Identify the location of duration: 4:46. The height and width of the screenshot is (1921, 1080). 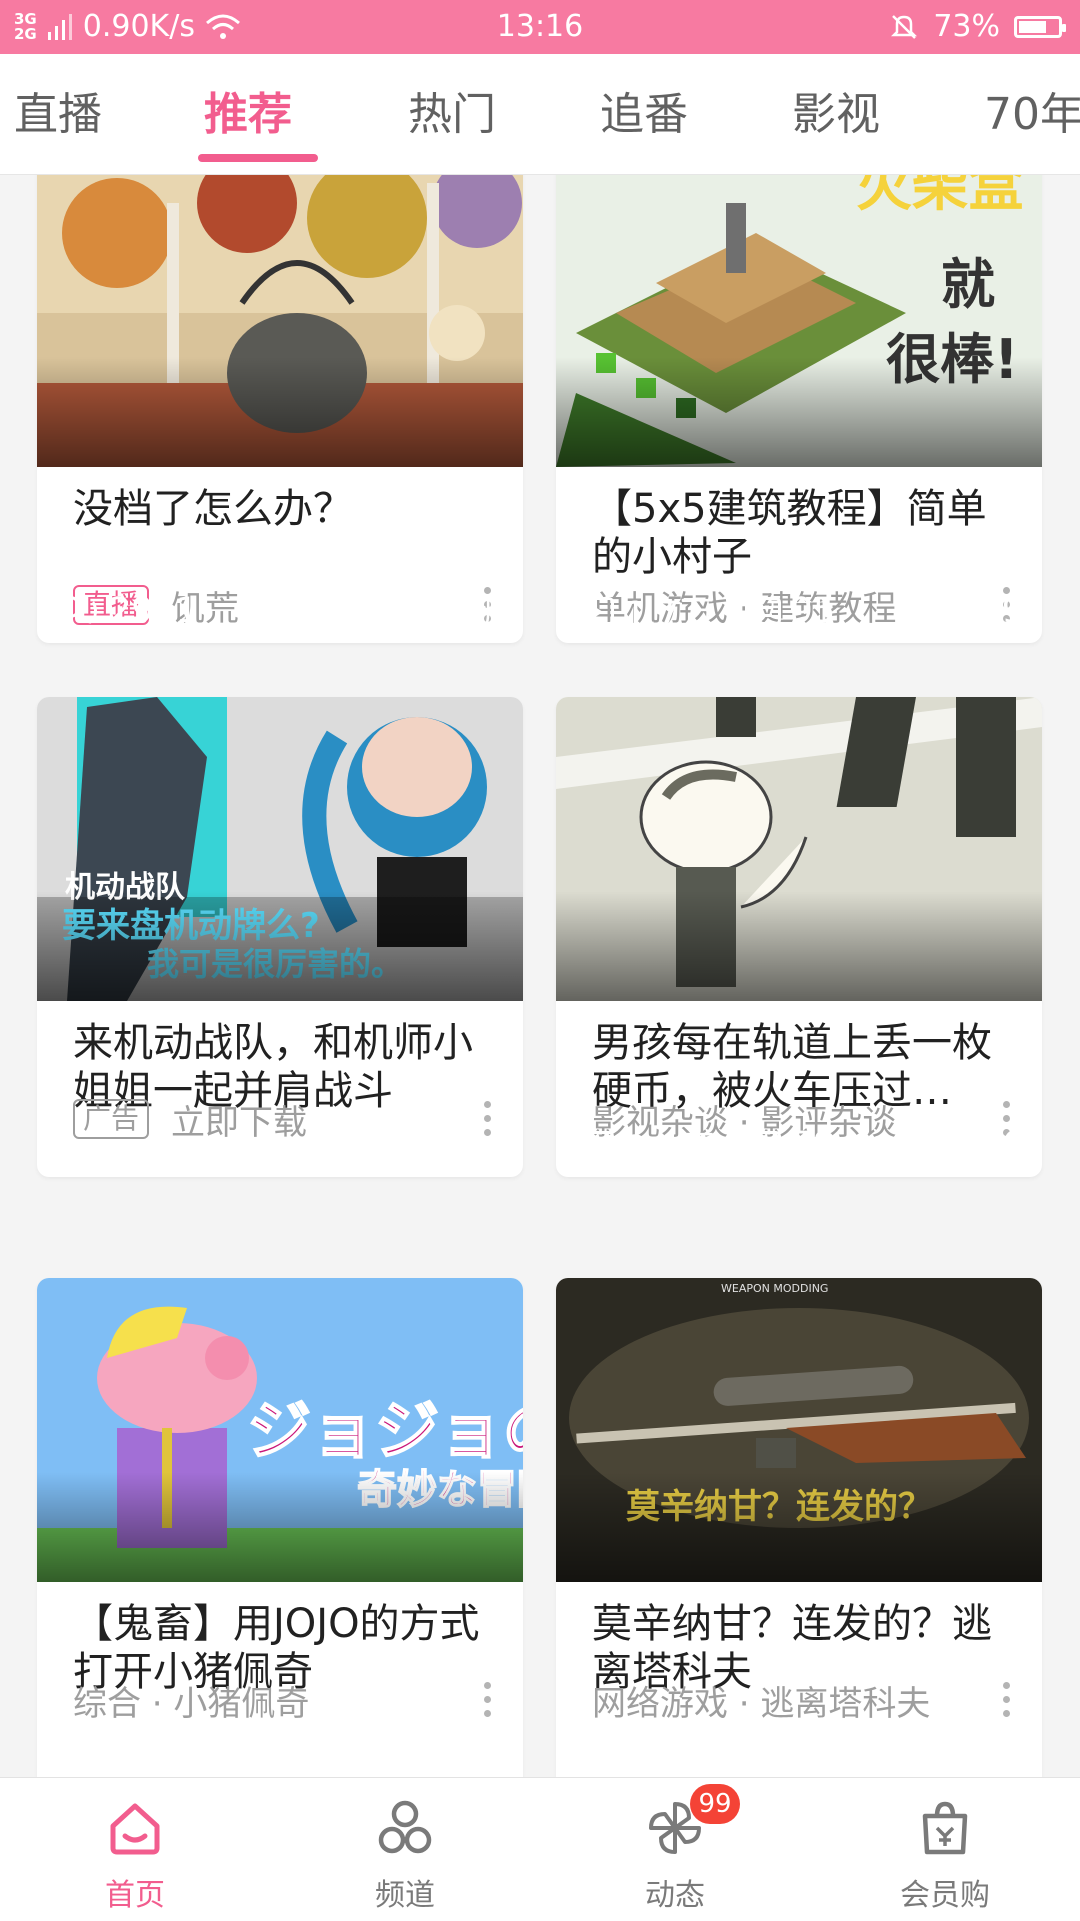
(984, 1145).